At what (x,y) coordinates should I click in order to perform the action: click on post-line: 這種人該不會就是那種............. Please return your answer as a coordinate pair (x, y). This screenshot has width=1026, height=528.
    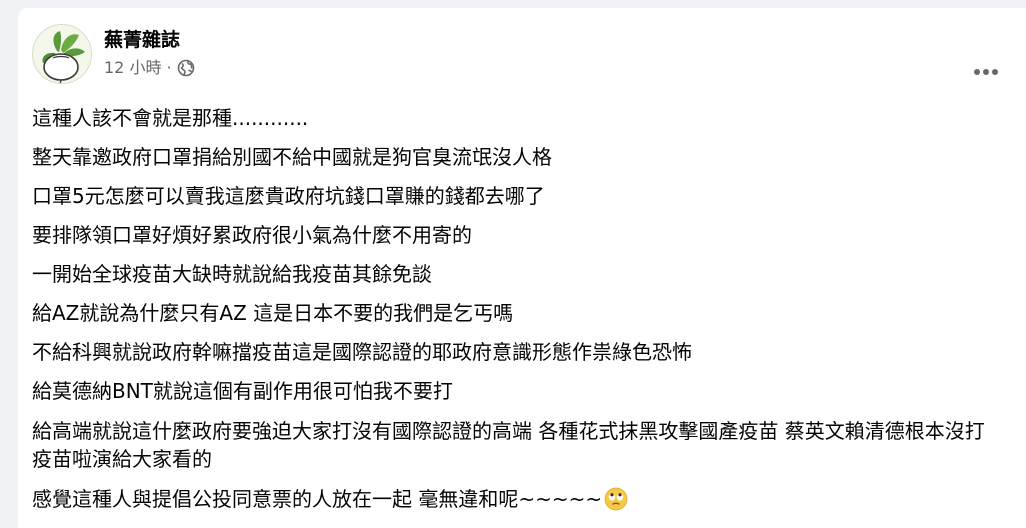
    Looking at the image, I should click on (170, 118).